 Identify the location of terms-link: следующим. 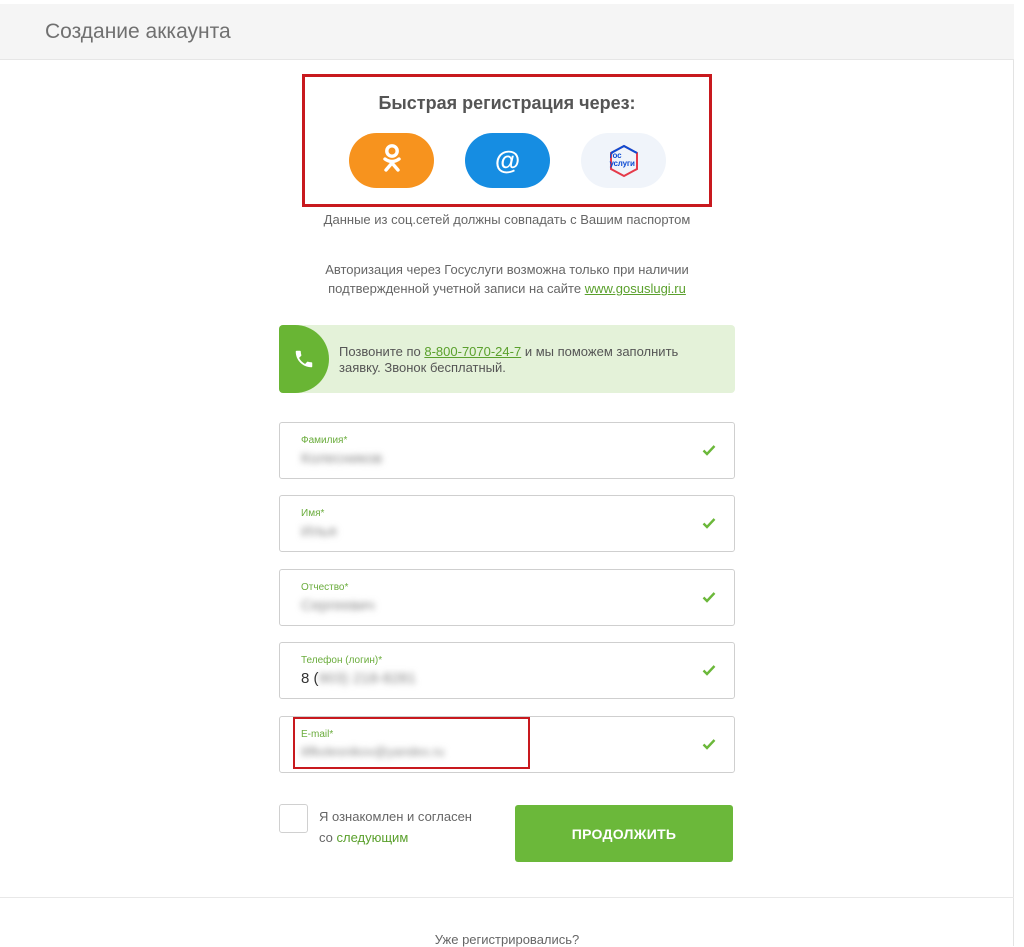
(373, 837).